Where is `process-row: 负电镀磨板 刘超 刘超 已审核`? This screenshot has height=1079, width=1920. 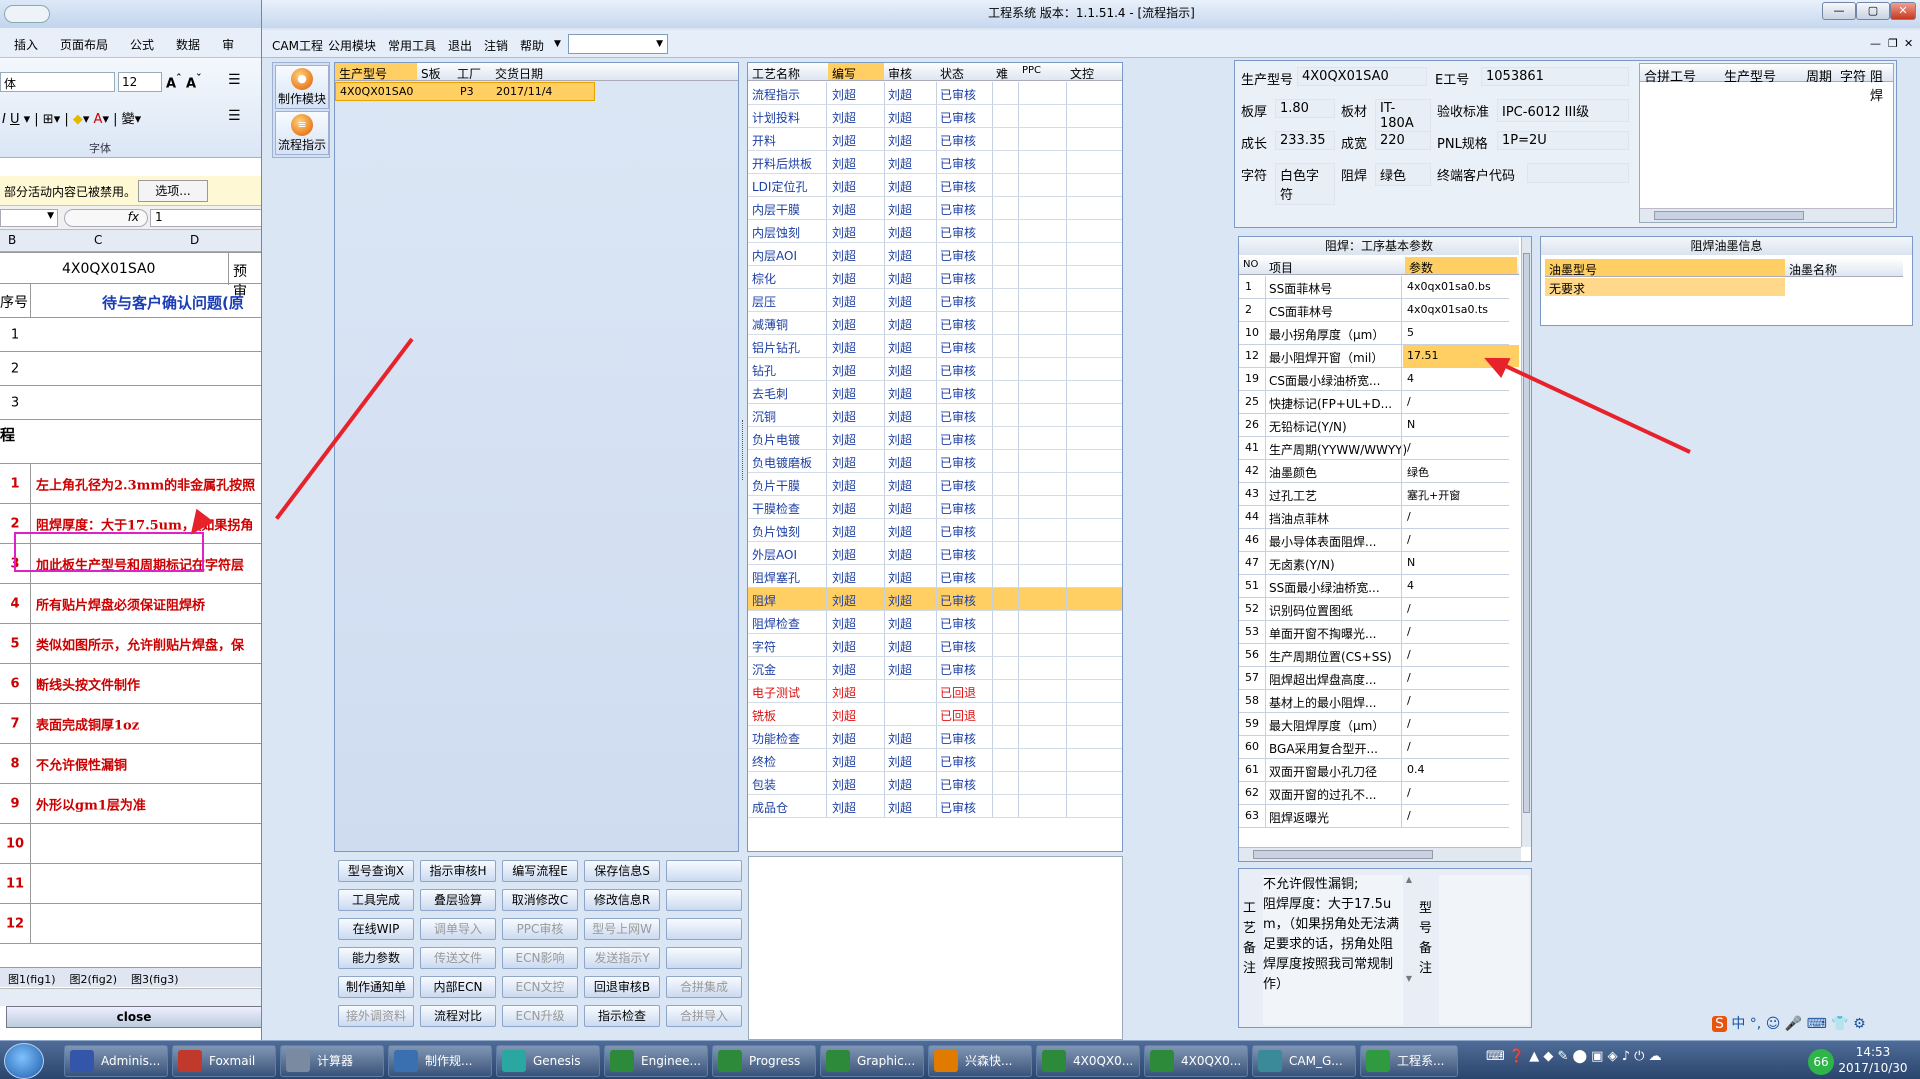
process-row: 负电镀磨板 刘超 刘超 已审核 is located at coordinates (935, 461).